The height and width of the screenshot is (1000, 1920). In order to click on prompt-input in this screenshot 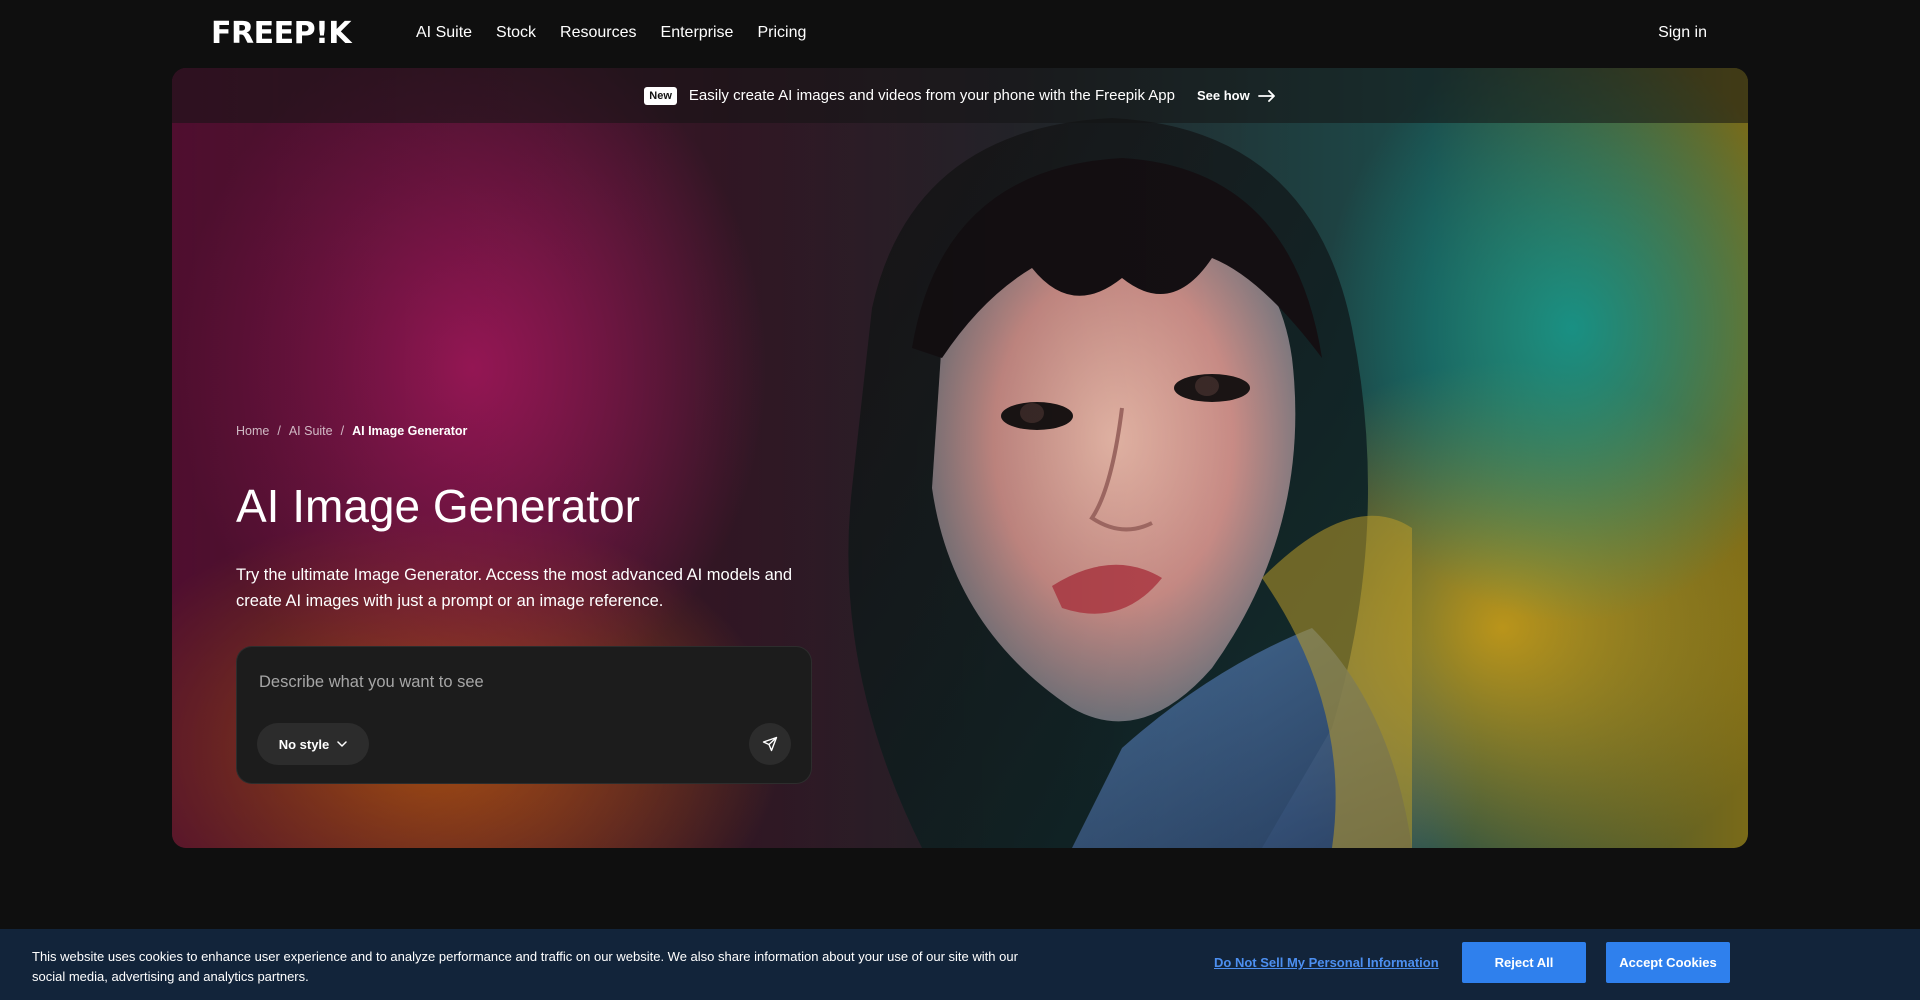, I will do `click(519, 682)`.